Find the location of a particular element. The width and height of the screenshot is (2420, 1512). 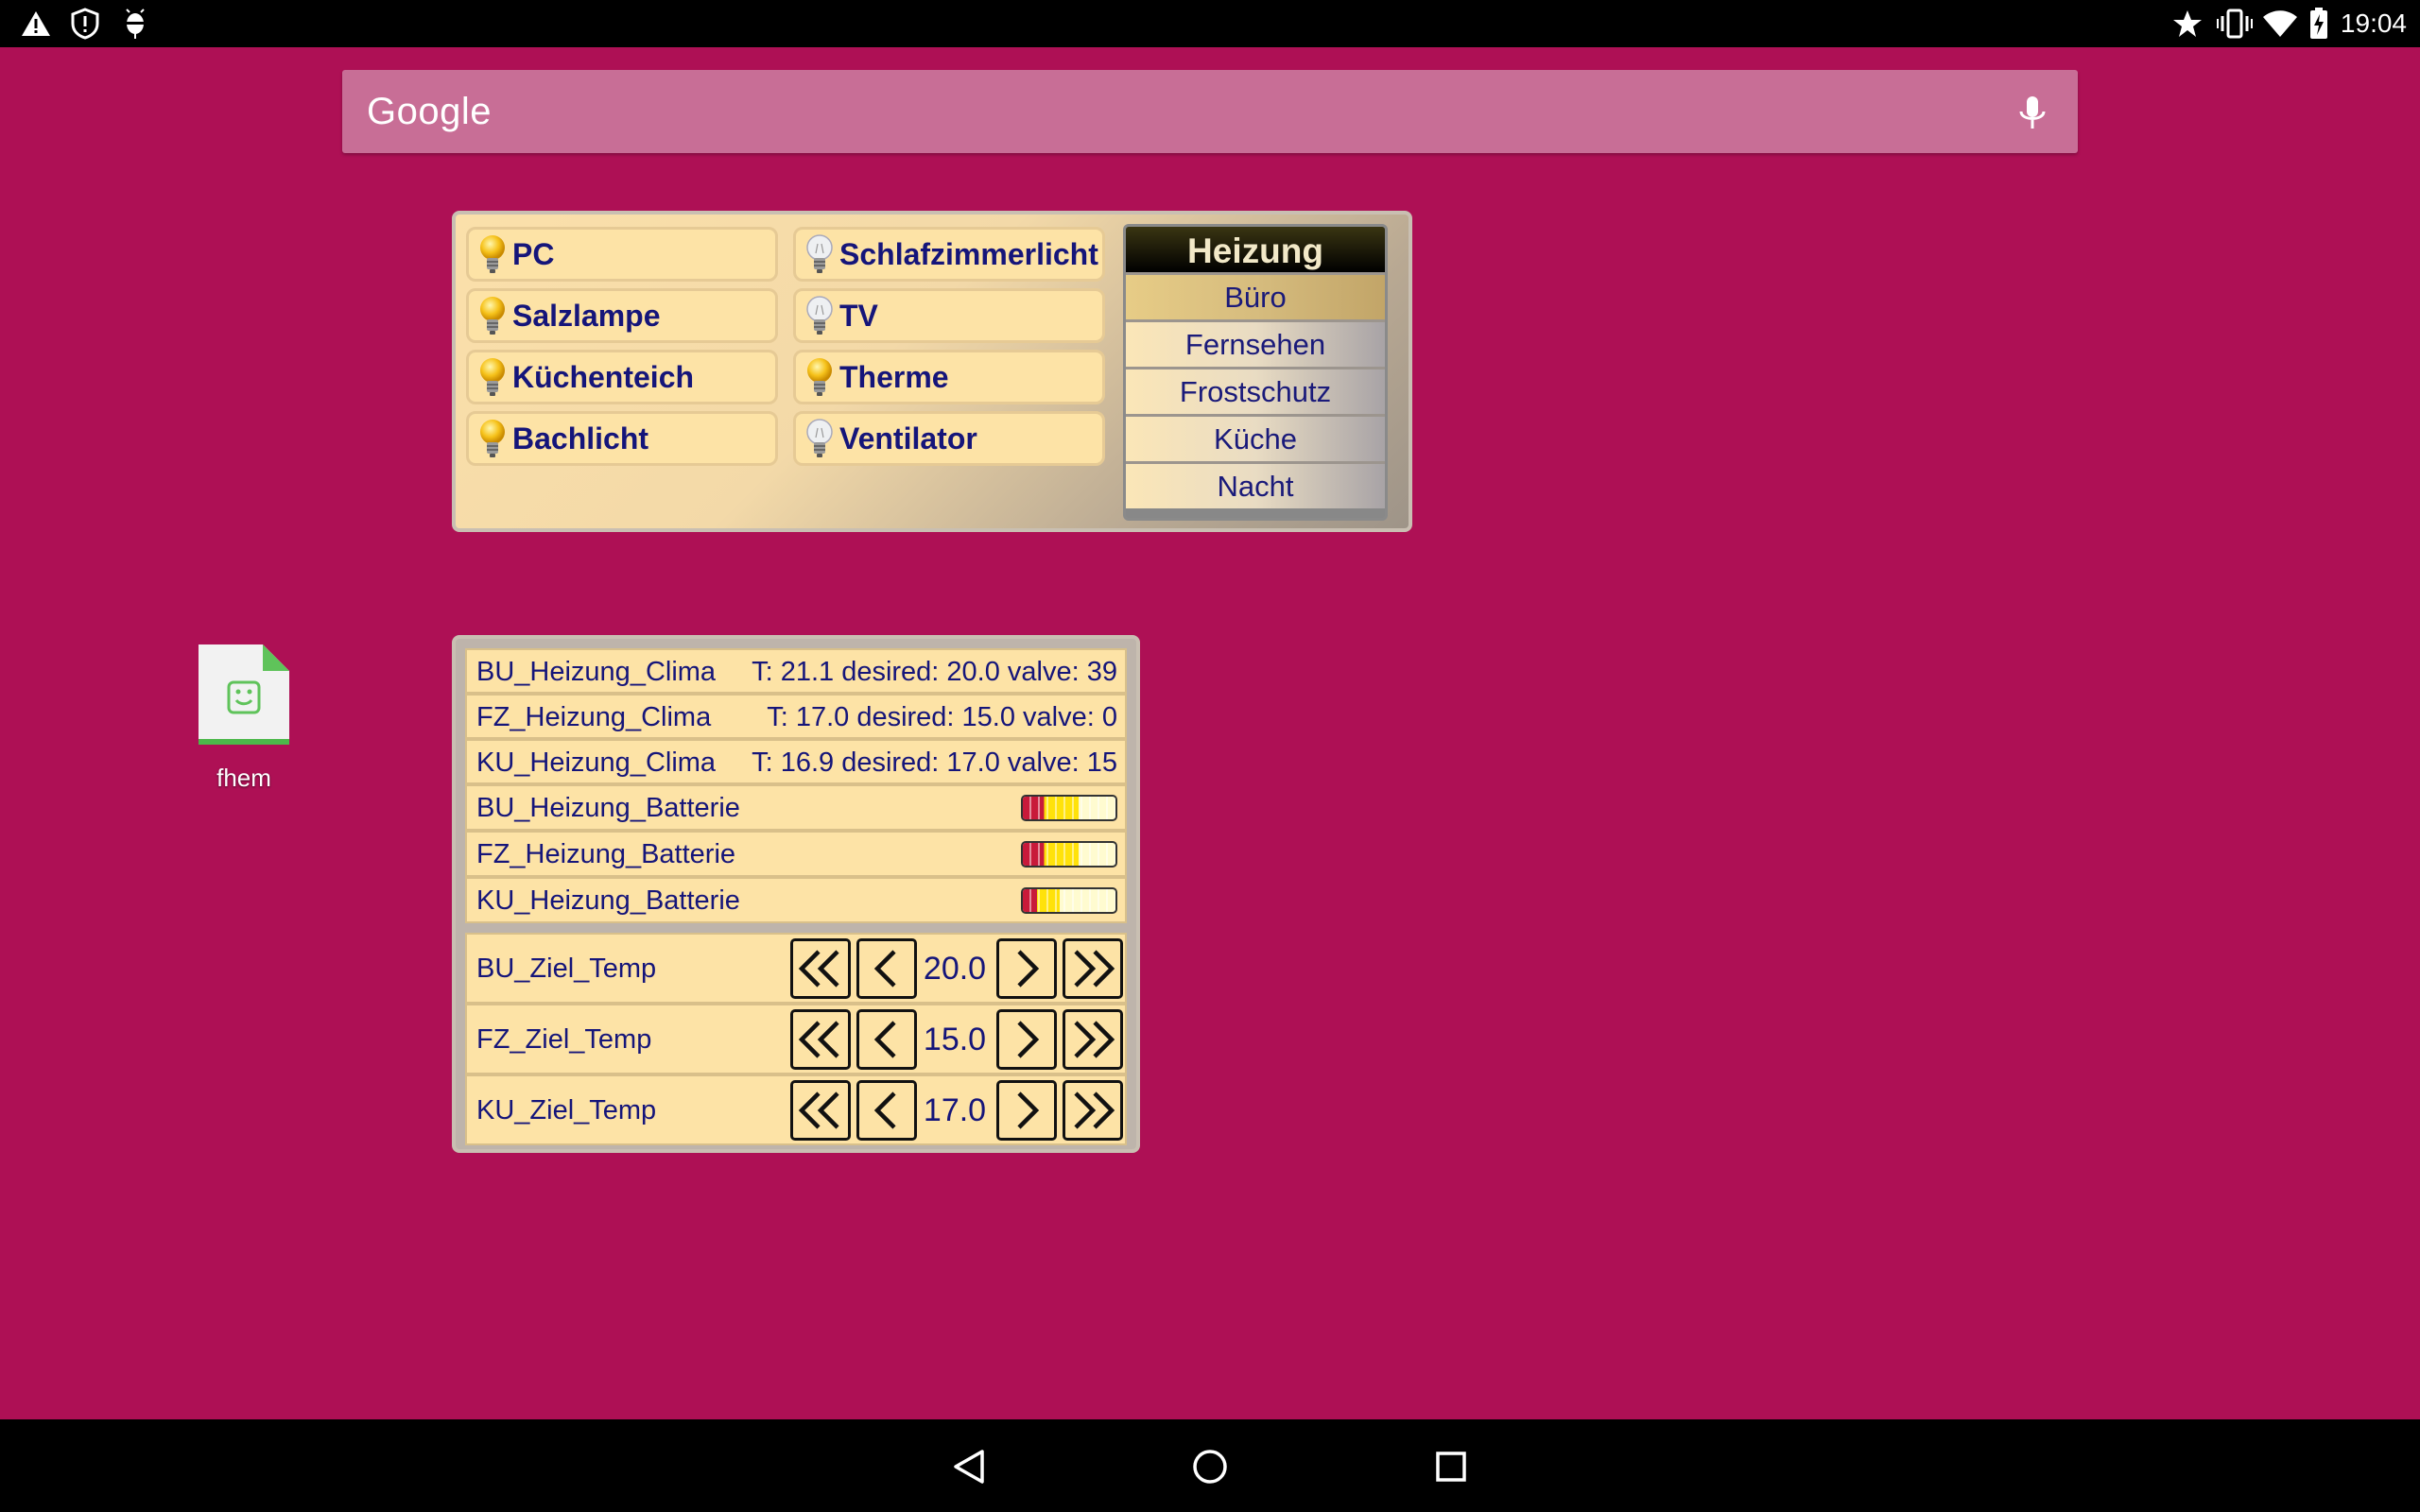

target-temp-row: KU_Ziel_Temp 17.0 is located at coordinates (796, 1109).